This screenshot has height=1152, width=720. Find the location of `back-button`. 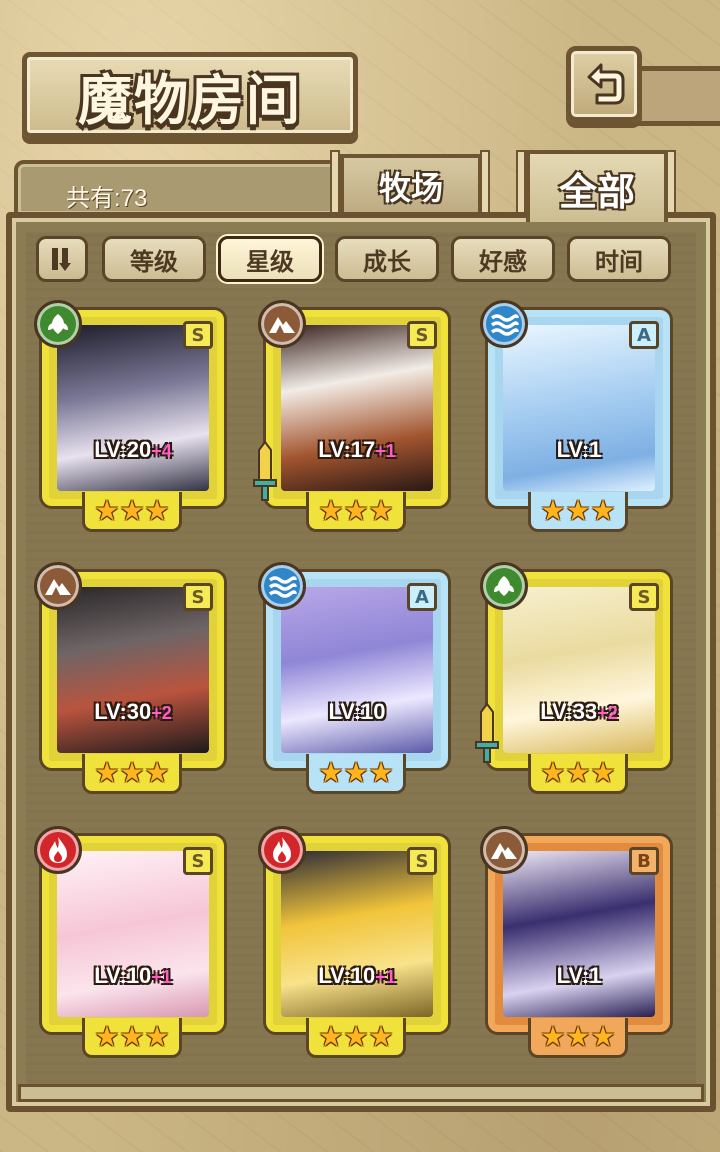

back-button is located at coordinates (604, 84).